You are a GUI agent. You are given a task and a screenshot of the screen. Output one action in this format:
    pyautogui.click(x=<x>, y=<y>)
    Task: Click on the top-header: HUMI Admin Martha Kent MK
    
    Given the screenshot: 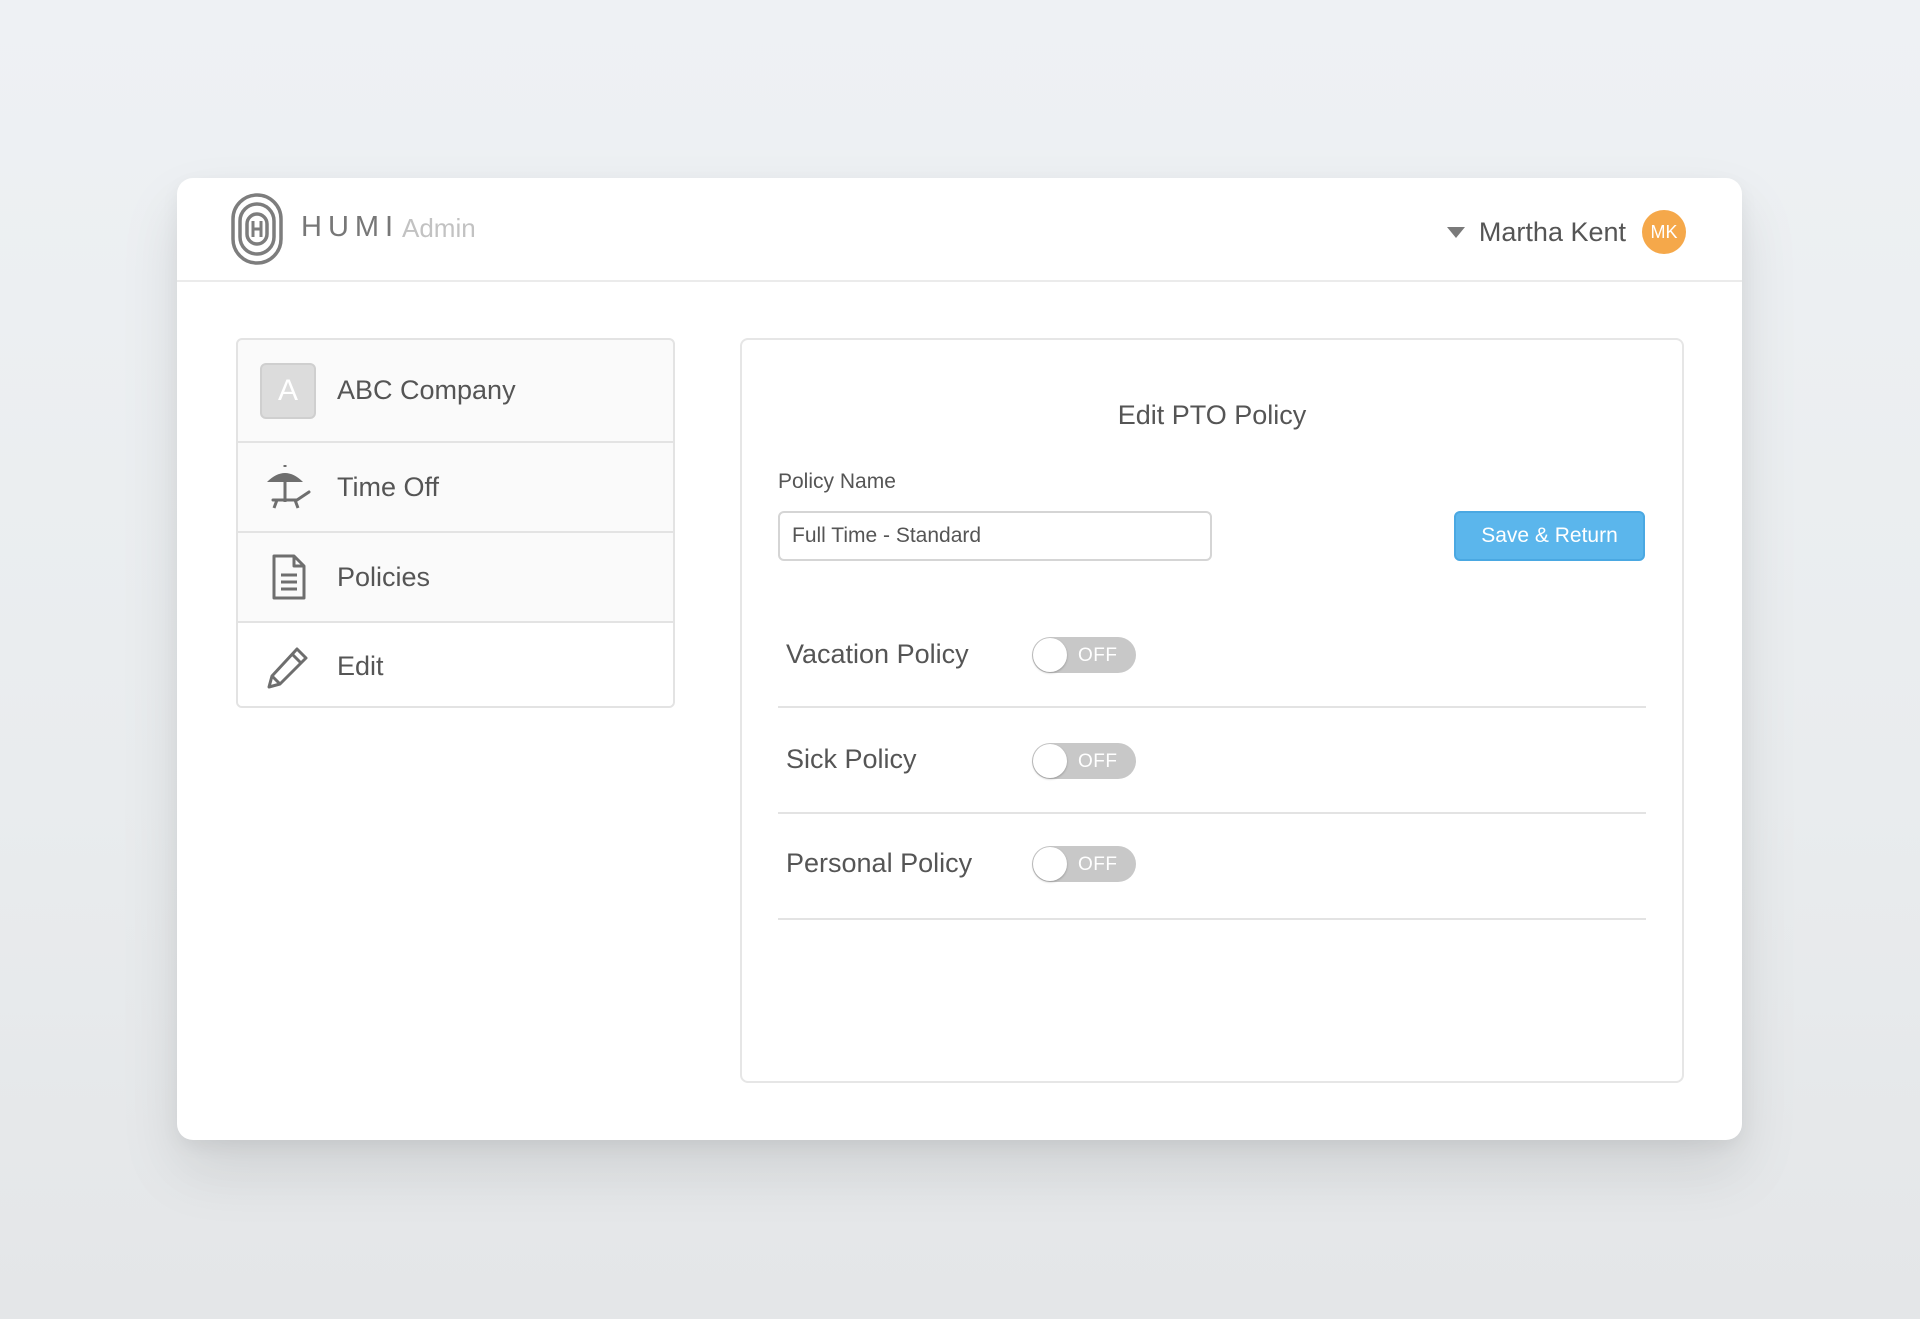 What is the action you would take?
    pyautogui.click(x=959, y=230)
    